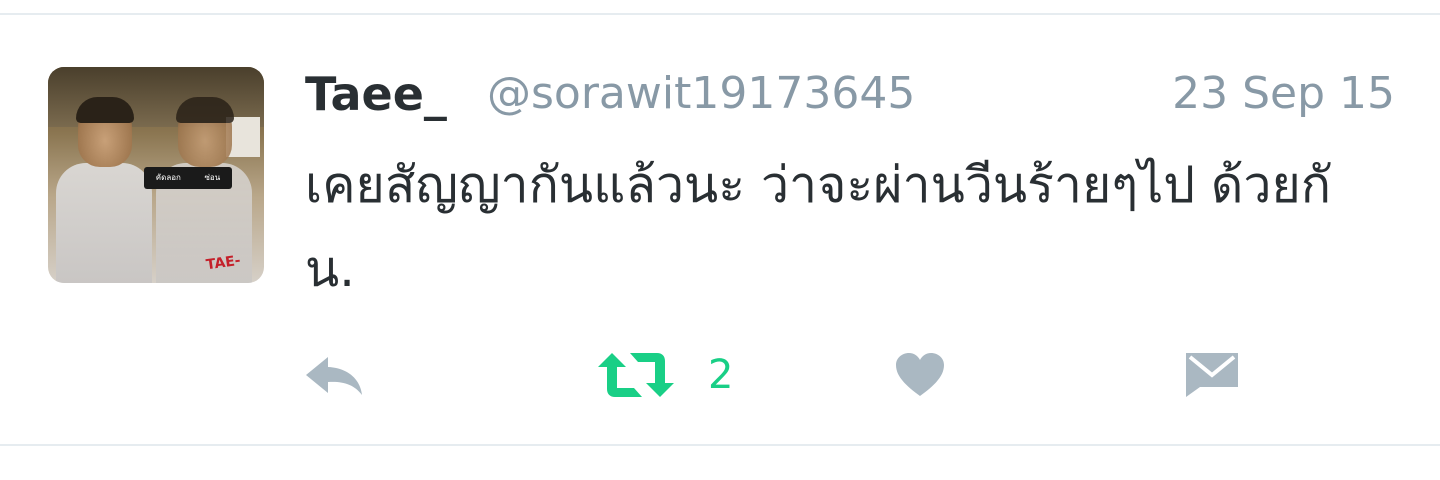 The image size is (1440, 480). I want to click on tweet-header: Taee_ @sorawit19173645 23 Sep 15, so click(850, 96).